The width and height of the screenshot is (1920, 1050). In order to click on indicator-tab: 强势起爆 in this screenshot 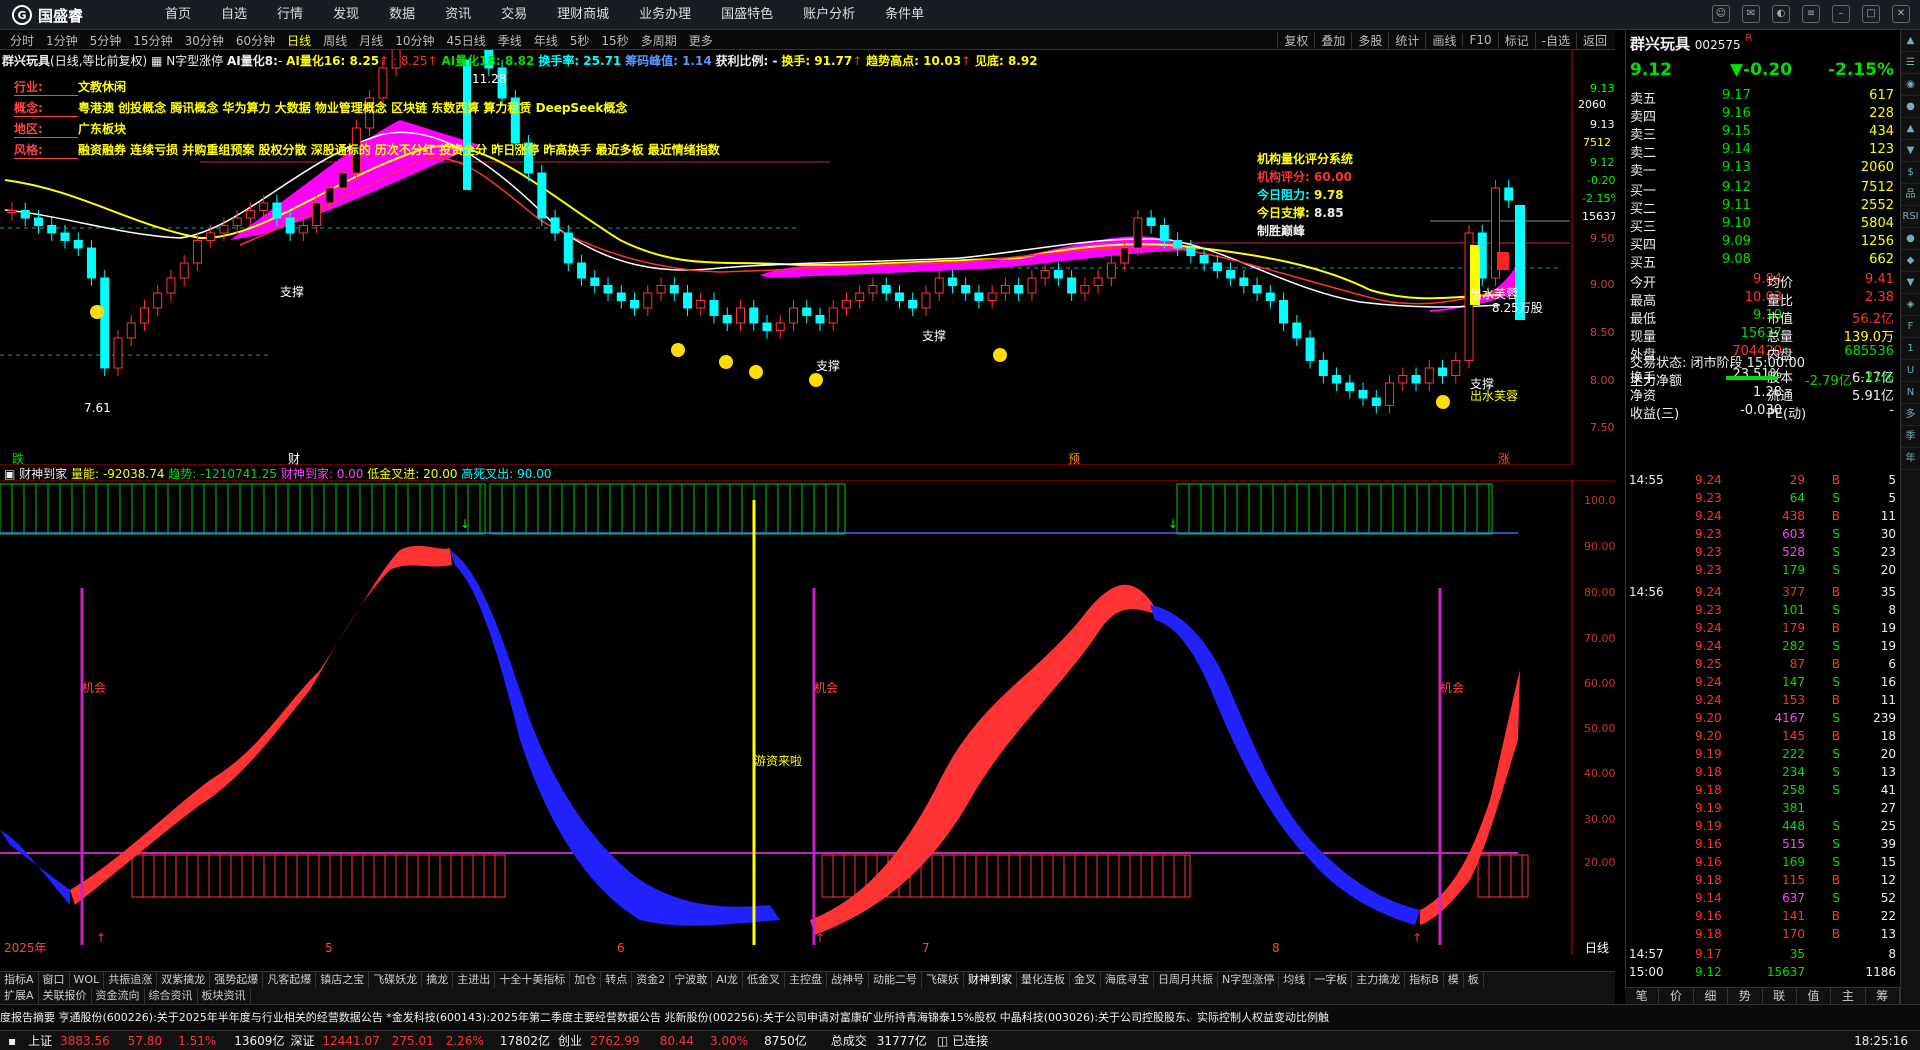, I will do `click(237, 980)`.